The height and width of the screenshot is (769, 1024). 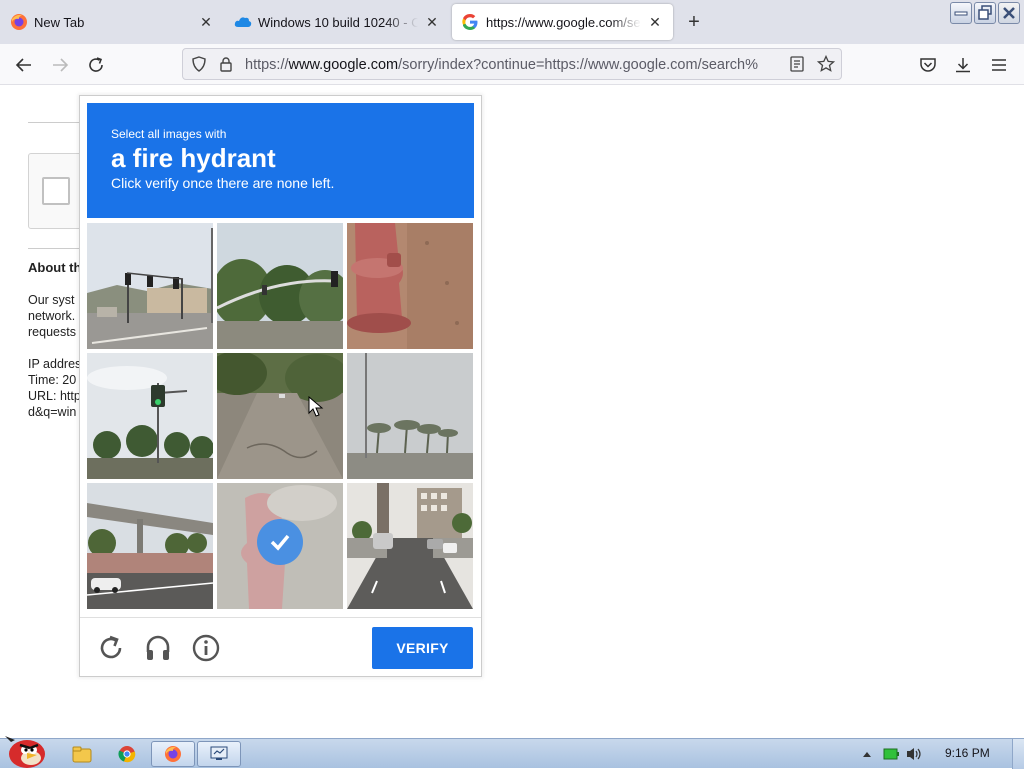 What do you see at coordinates (223, 183) in the screenshot?
I see `instruction-note: Click verify once there are none left.` at bounding box center [223, 183].